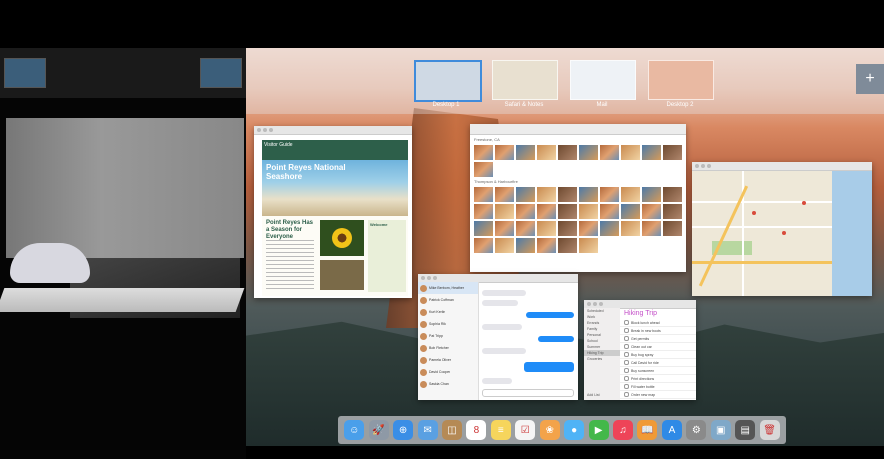 The image size is (884, 459). What do you see at coordinates (623, 430) in the screenshot?
I see `music-icon: ♫` at bounding box center [623, 430].